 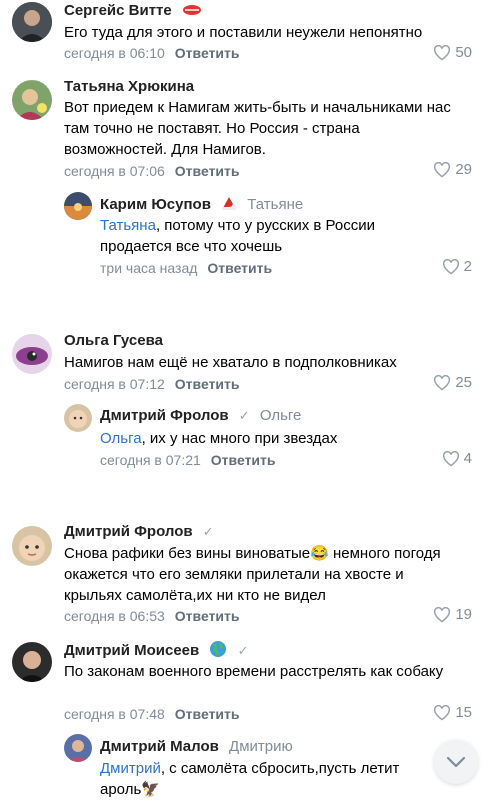 I want to click on like-button: 2, so click(x=457, y=266).